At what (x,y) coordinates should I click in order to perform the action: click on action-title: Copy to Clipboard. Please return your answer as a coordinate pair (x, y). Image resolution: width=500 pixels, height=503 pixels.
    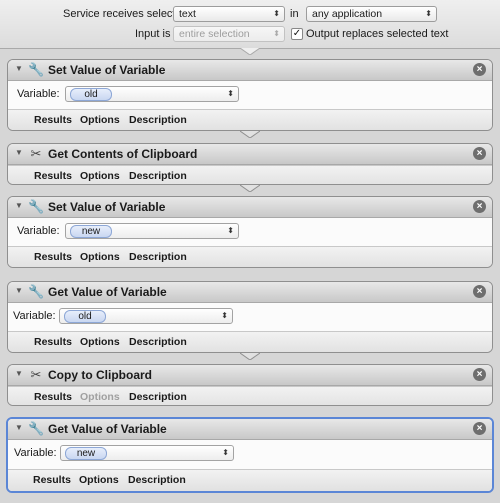
    Looking at the image, I should click on (100, 375).